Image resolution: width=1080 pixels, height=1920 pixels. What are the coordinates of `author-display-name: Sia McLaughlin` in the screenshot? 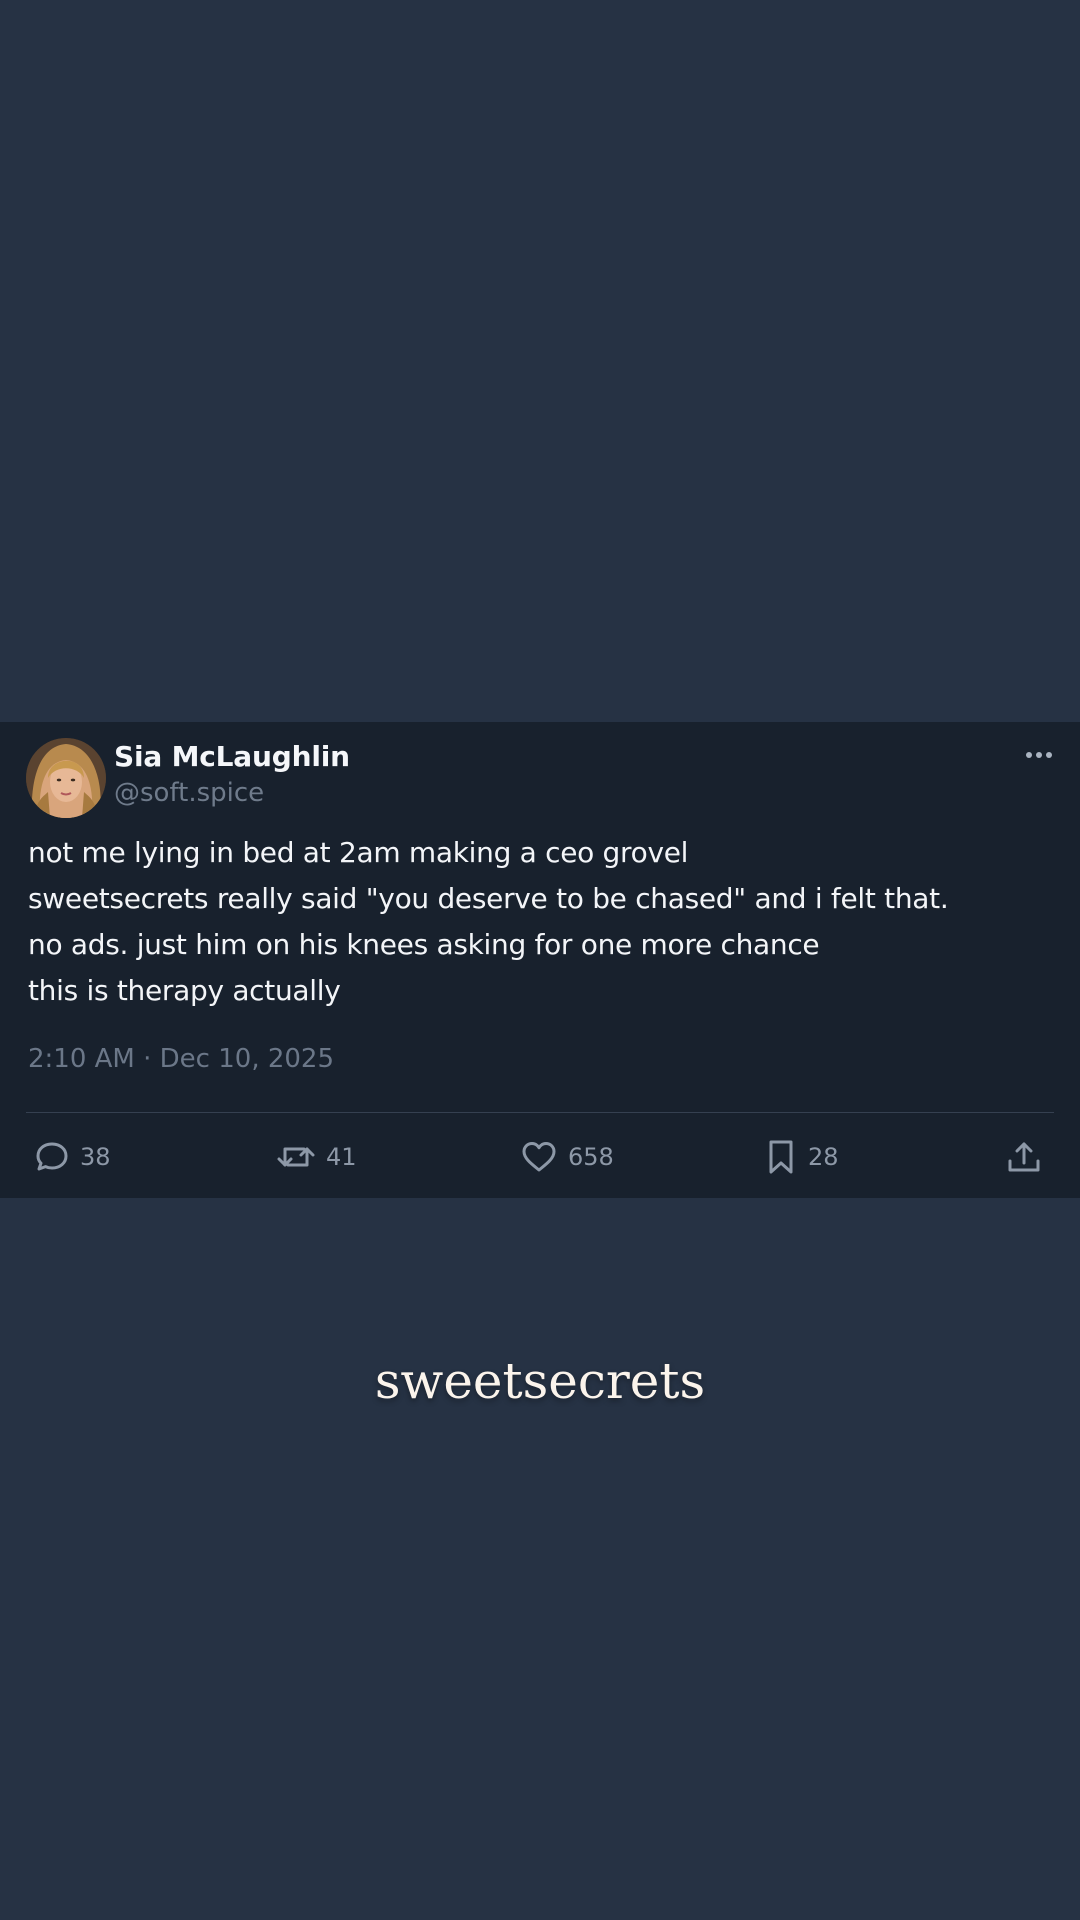 It's located at (232, 756).